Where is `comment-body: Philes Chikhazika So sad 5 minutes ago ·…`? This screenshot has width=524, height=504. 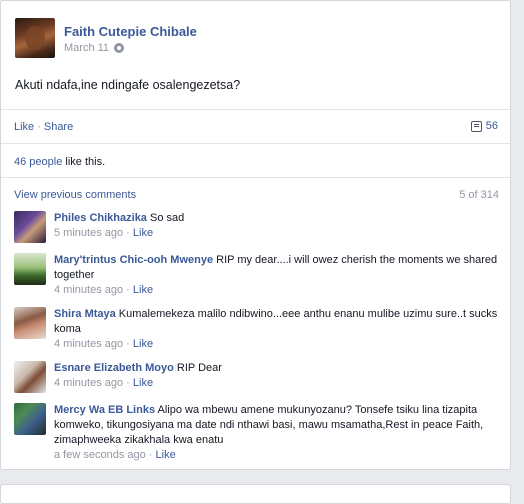 comment-body: Philes Chikhazika So sad 5 minutes ago ·… is located at coordinates (276, 226).